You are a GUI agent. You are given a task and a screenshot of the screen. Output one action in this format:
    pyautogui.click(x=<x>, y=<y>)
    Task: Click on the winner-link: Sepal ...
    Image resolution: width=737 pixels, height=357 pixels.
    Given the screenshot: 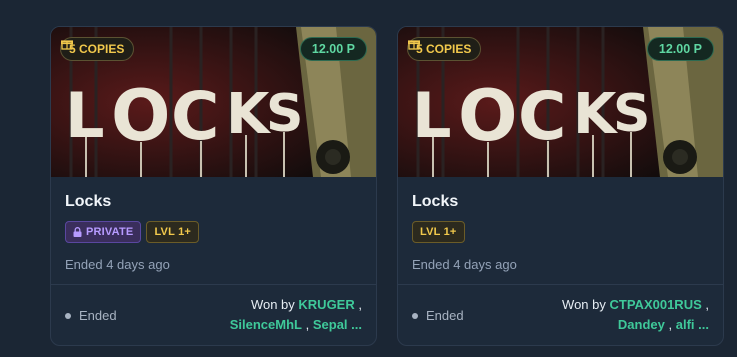 What is the action you would take?
    pyautogui.click(x=337, y=324)
    